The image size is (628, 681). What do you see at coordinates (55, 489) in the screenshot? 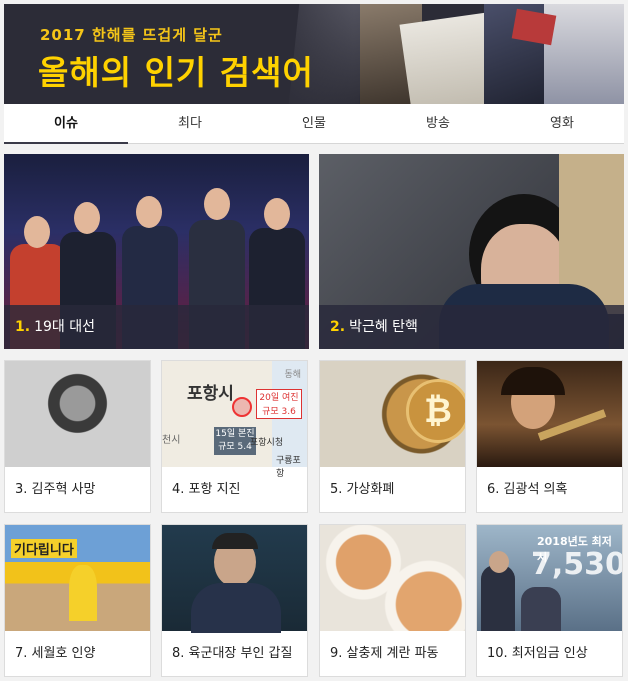
I see `item-label: 3. 김주혁 사망` at bounding box center [55, 489].